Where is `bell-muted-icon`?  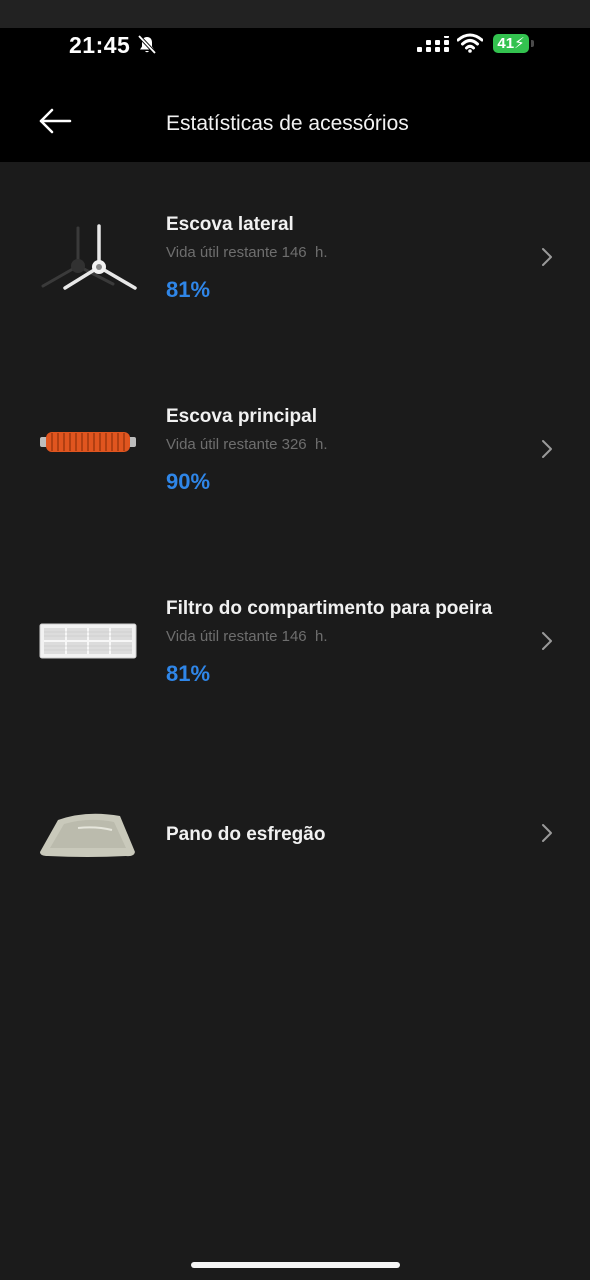 bell-muted-icon is located at coordinates (147, 44).